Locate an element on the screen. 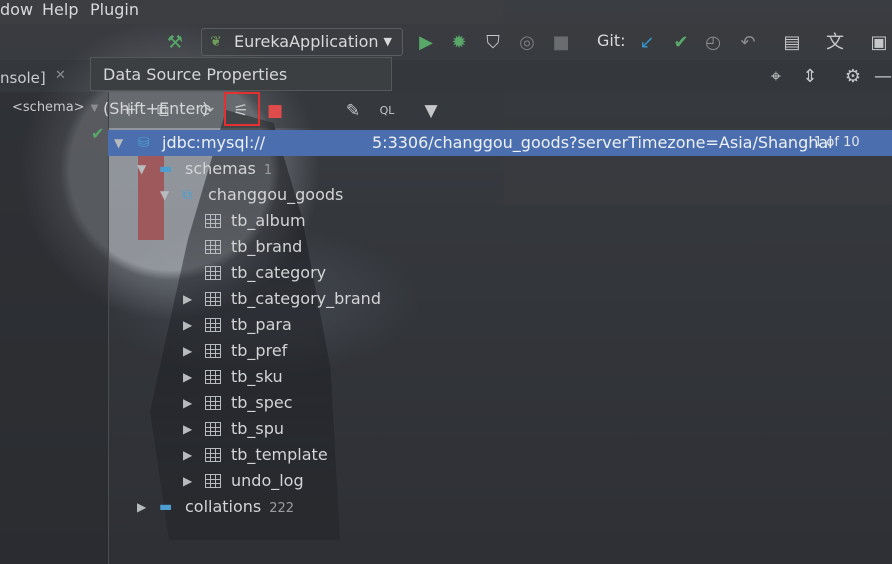 This screenshot has width=892, height=564. table-label: tb_category_brand is located at coordinates (306, 298).